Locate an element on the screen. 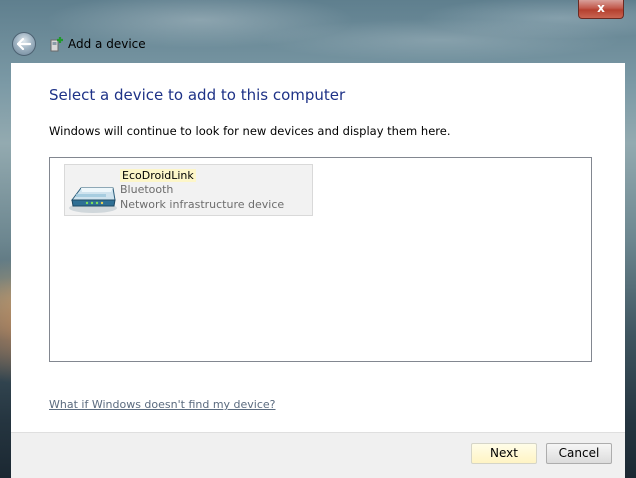  next-button: Next is located at coordinates (504, 453).